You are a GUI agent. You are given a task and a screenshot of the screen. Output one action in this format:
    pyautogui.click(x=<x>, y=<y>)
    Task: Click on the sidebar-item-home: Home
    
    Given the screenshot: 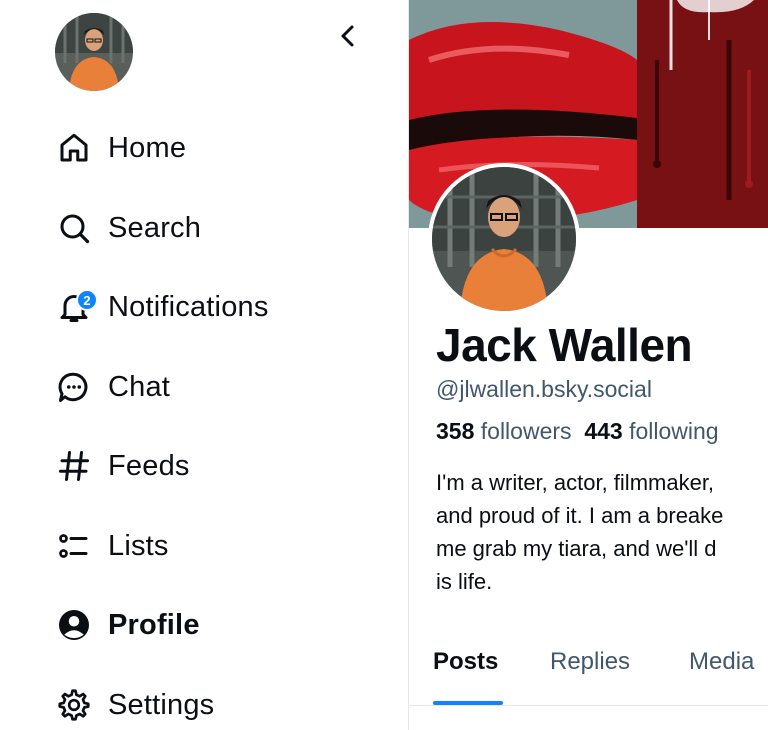 What is the action you would take?
    pyautogui.click(x=120, y=148)
    